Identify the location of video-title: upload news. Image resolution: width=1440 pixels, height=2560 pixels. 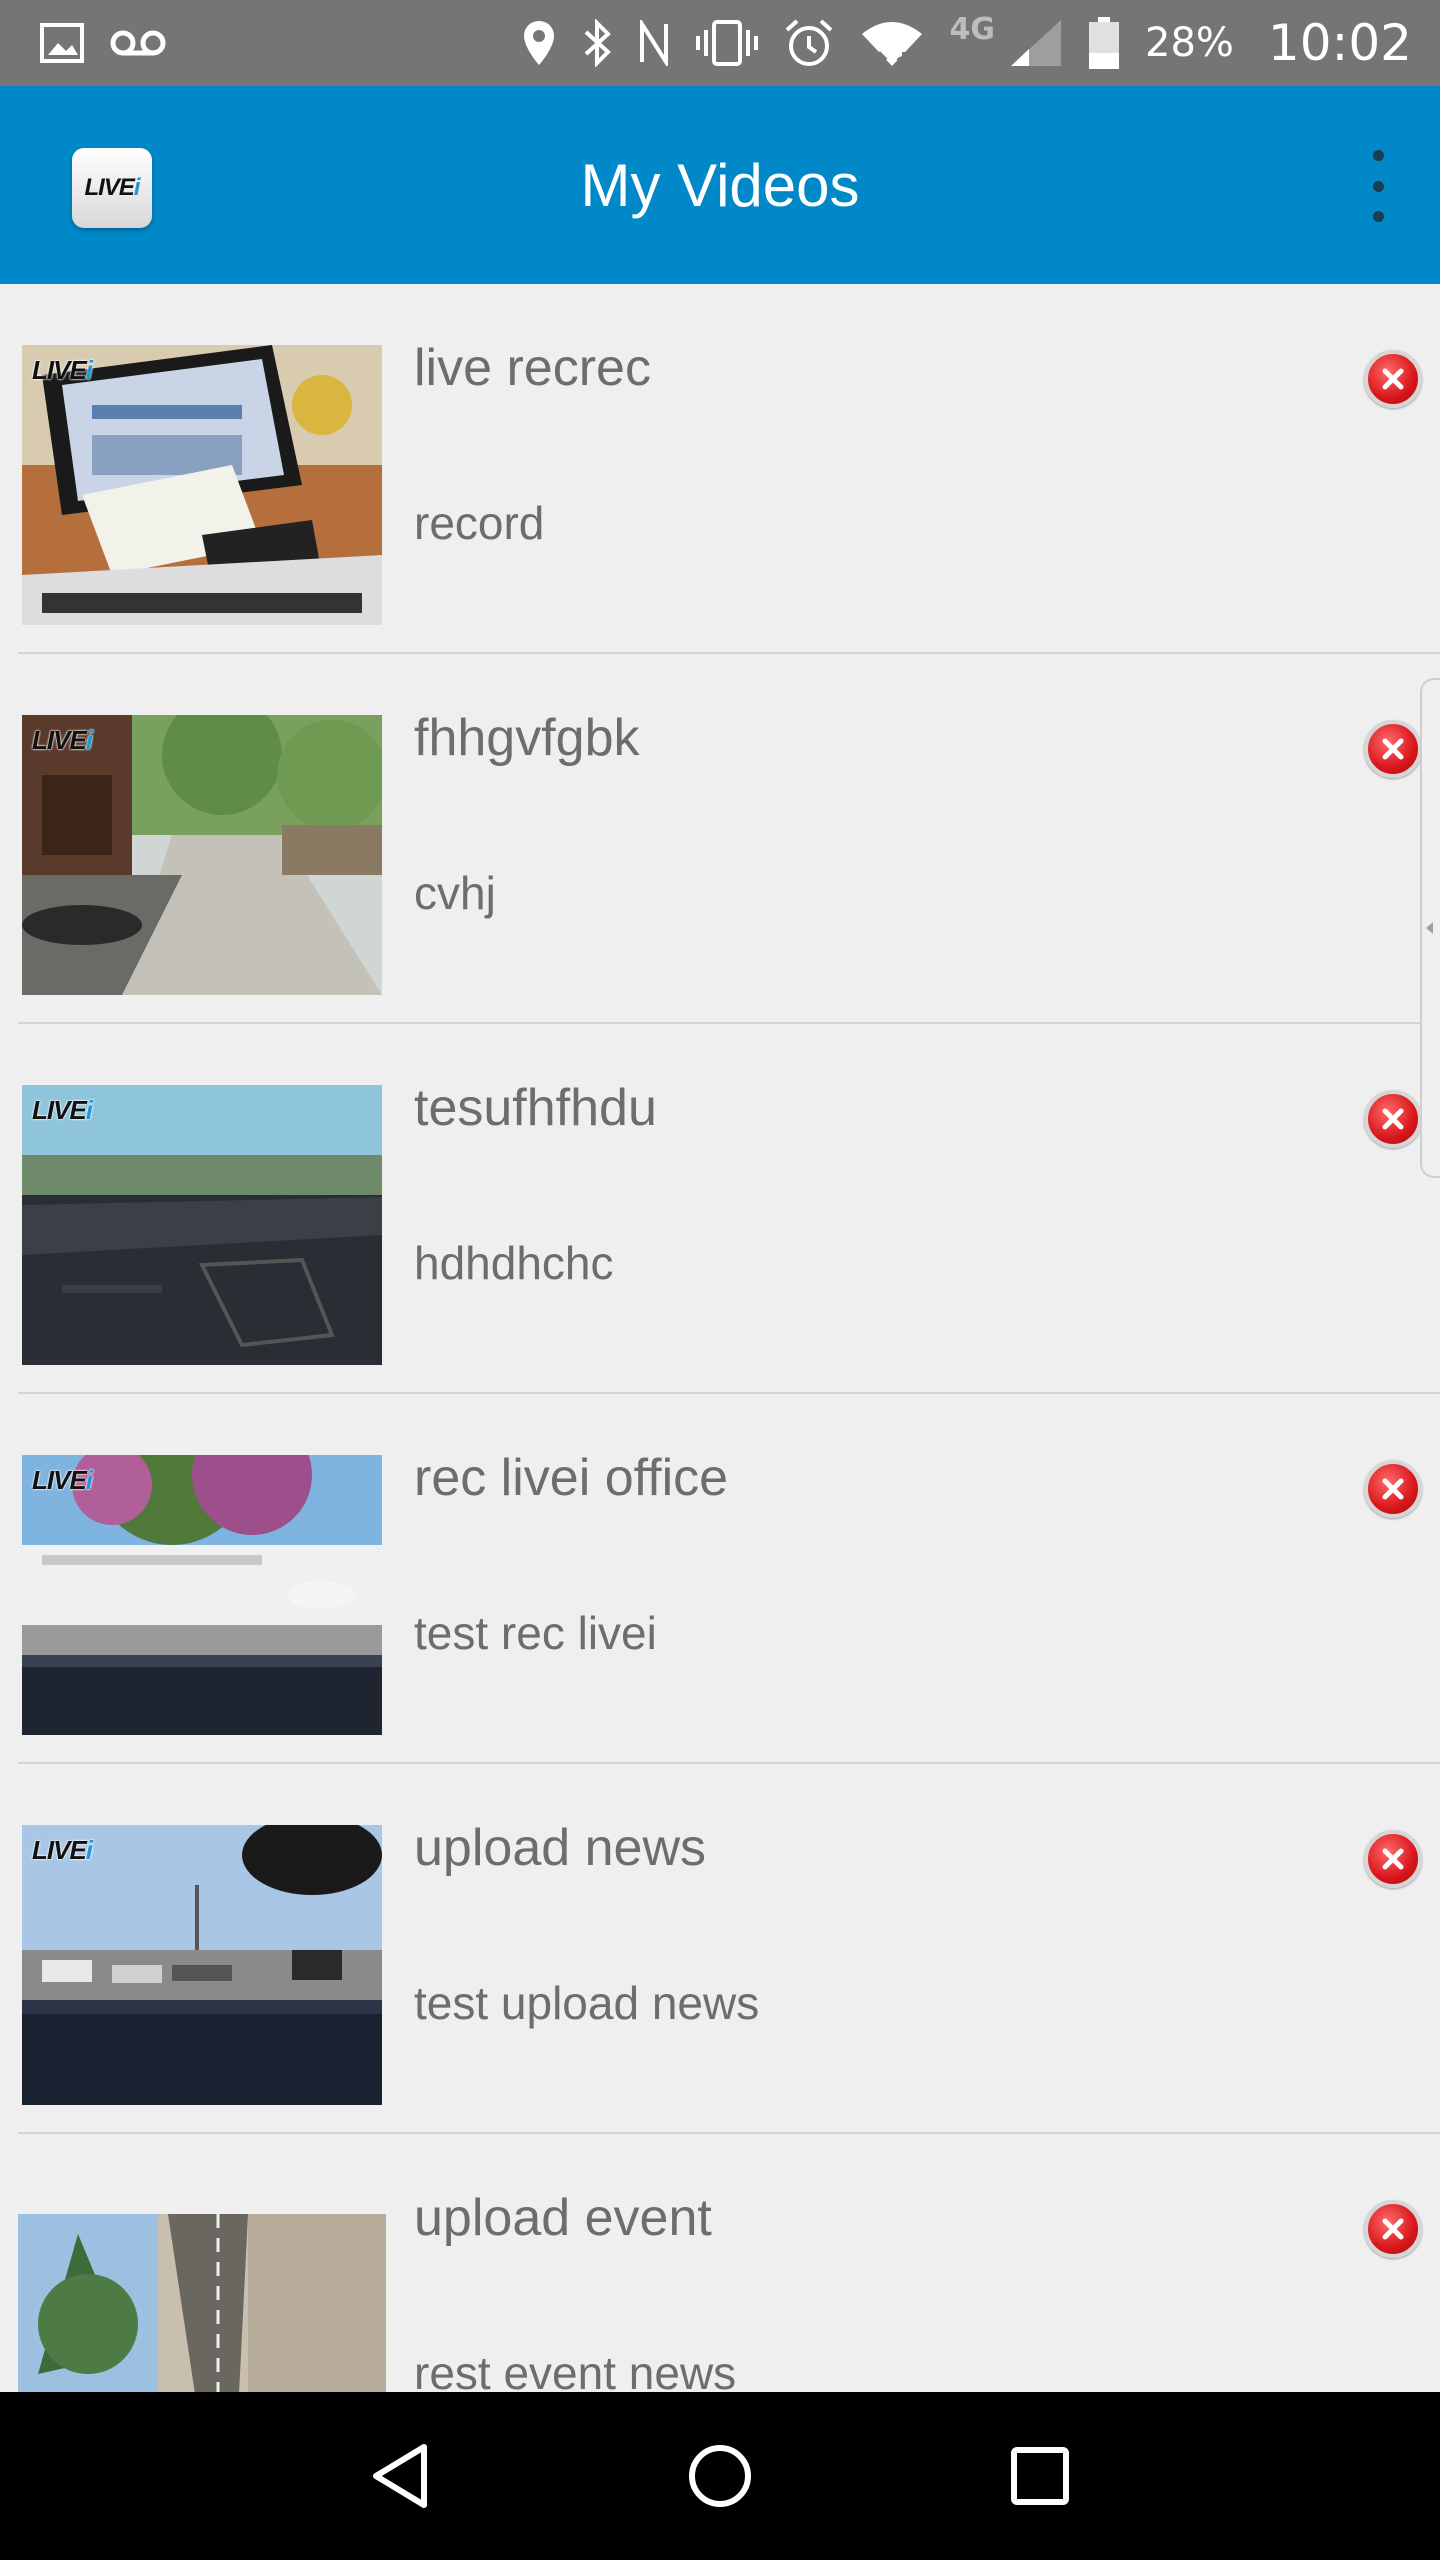
(560, 1848).